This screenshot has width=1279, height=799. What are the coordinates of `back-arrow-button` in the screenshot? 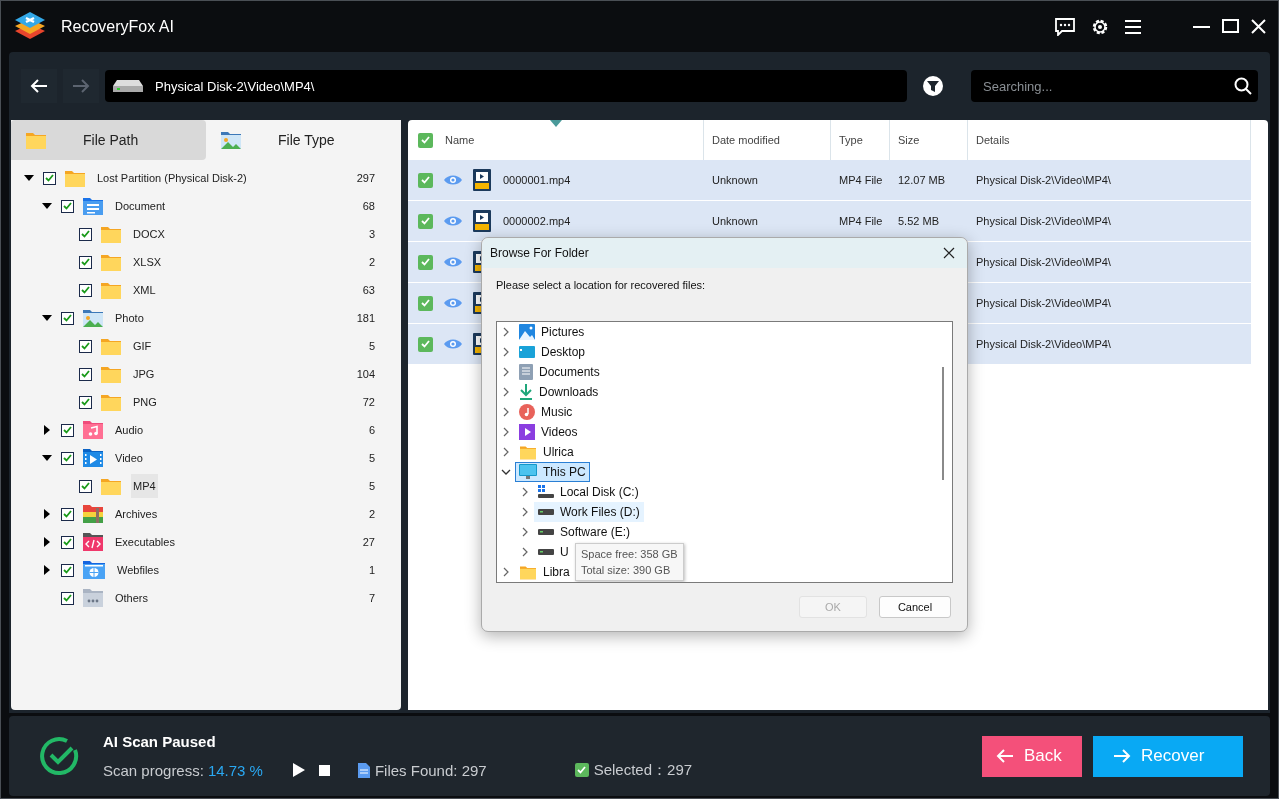 It's located at (39, 86).